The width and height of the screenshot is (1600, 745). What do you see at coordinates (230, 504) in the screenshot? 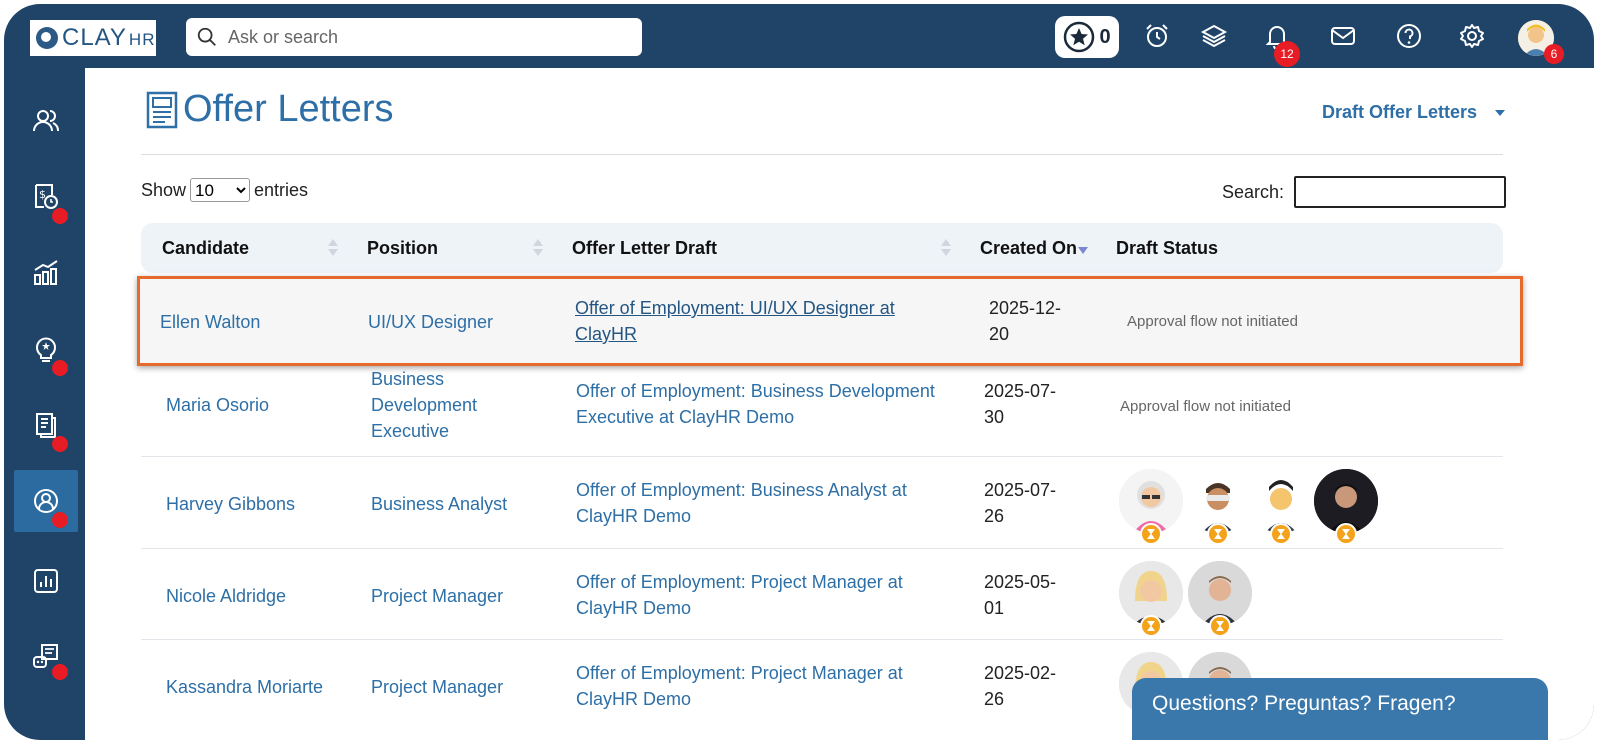
I see `candidate-link: Harvey Gibbons` at bounding box center [230, 504].